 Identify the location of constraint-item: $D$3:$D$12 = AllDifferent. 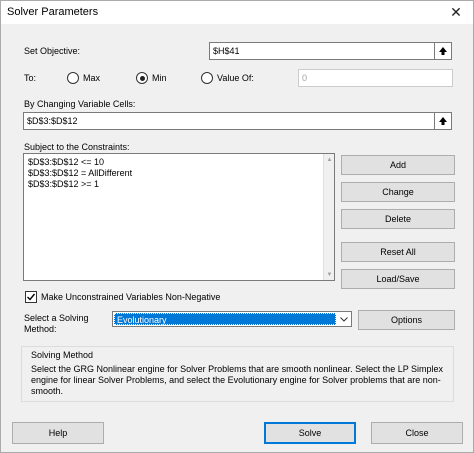
(80, 173).